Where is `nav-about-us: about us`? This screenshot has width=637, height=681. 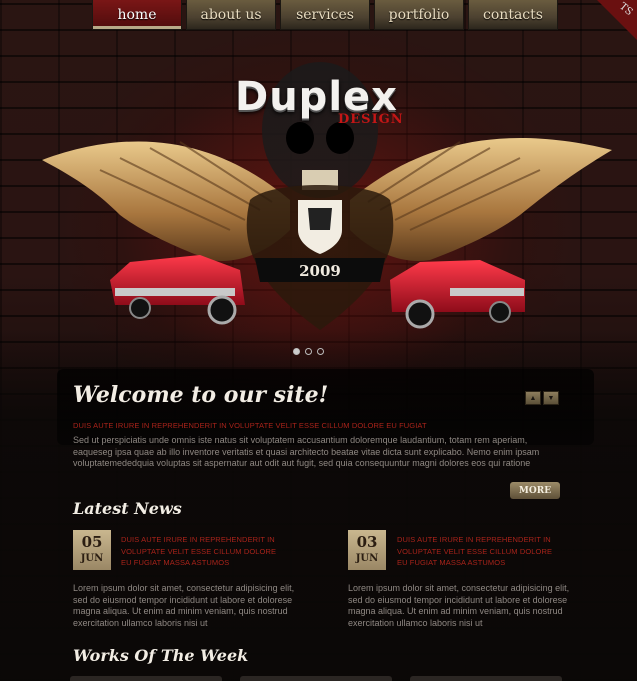
nav-about-us: about us is located at coordinates (231, 15).